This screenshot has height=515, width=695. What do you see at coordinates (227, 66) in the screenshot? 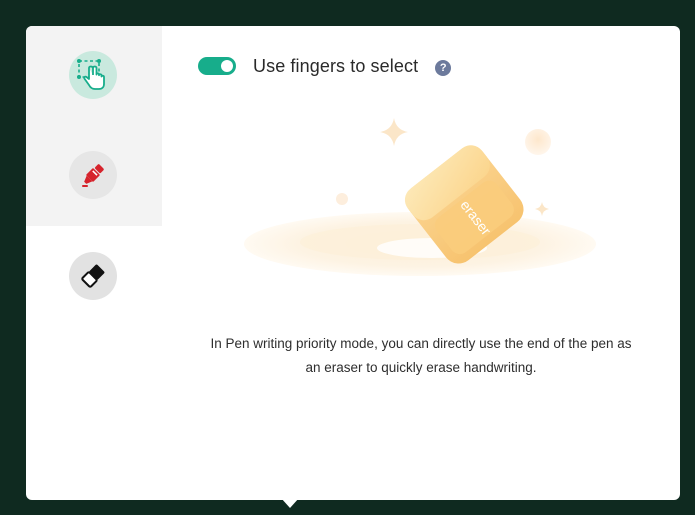
I see `toggle-knob` at bounding box center [227, 66].